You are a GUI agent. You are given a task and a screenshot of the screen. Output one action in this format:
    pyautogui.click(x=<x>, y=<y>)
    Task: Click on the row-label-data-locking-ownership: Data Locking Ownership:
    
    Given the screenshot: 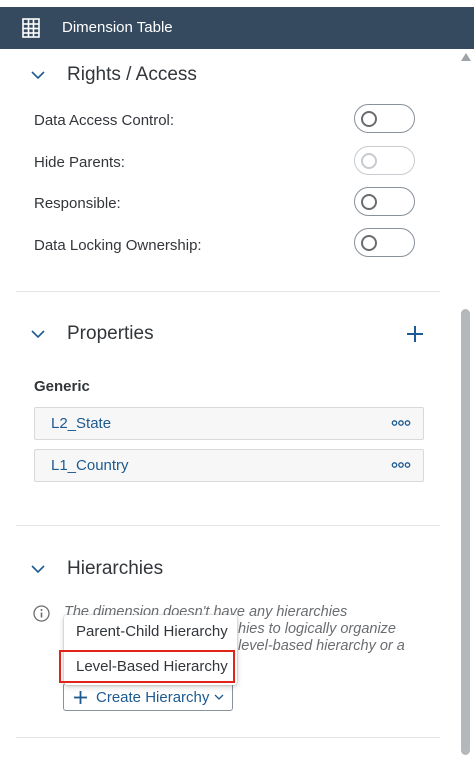 What is the action you would take?
    pyautogui.click(x=118, y=245)
    